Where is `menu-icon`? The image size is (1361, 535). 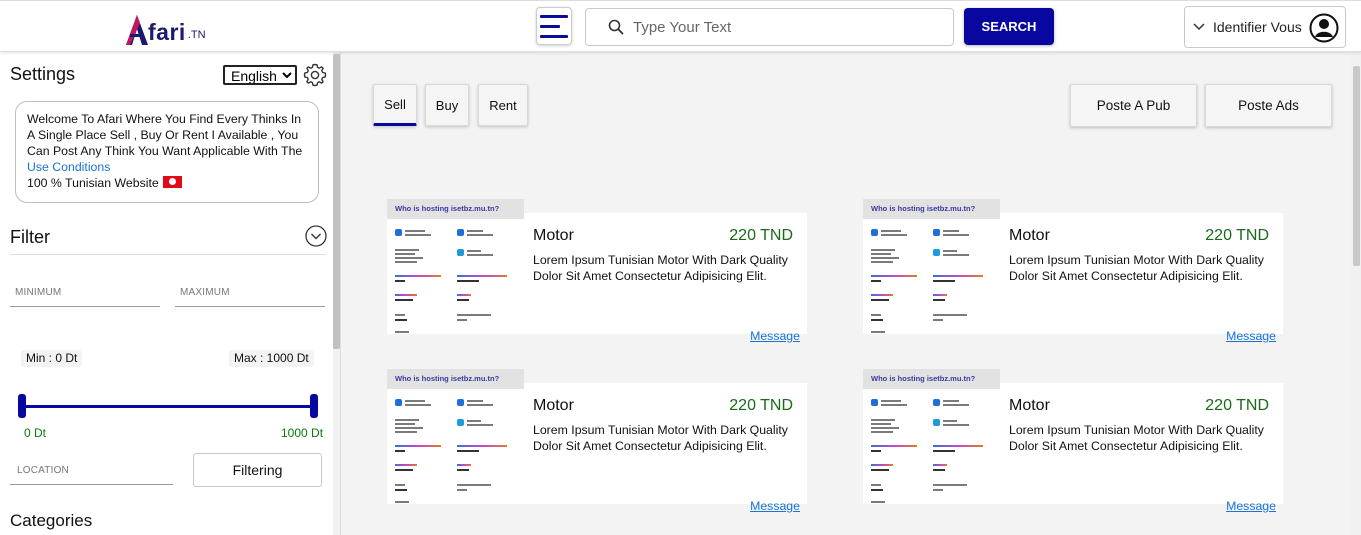 menu-icon is located at coordinates (554, 16).